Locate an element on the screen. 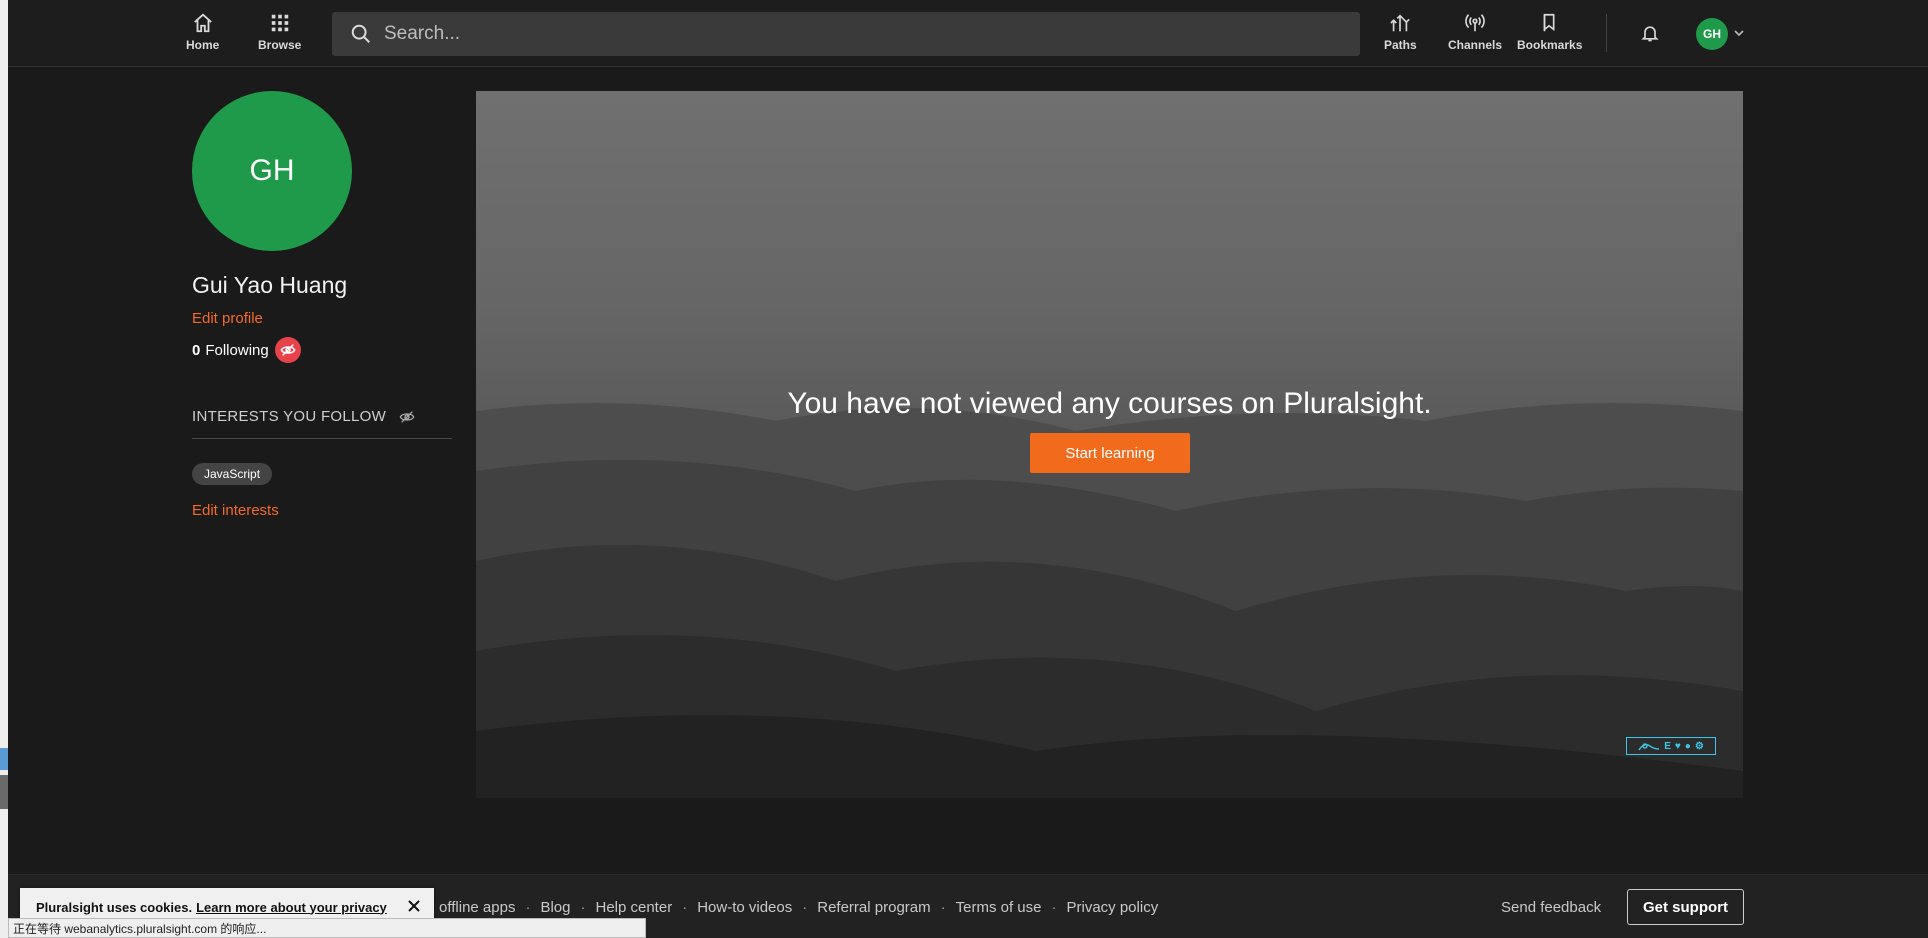  interests-heading-label: INTERESTS YOU FOLLOW is located at coordinates (289, 416).